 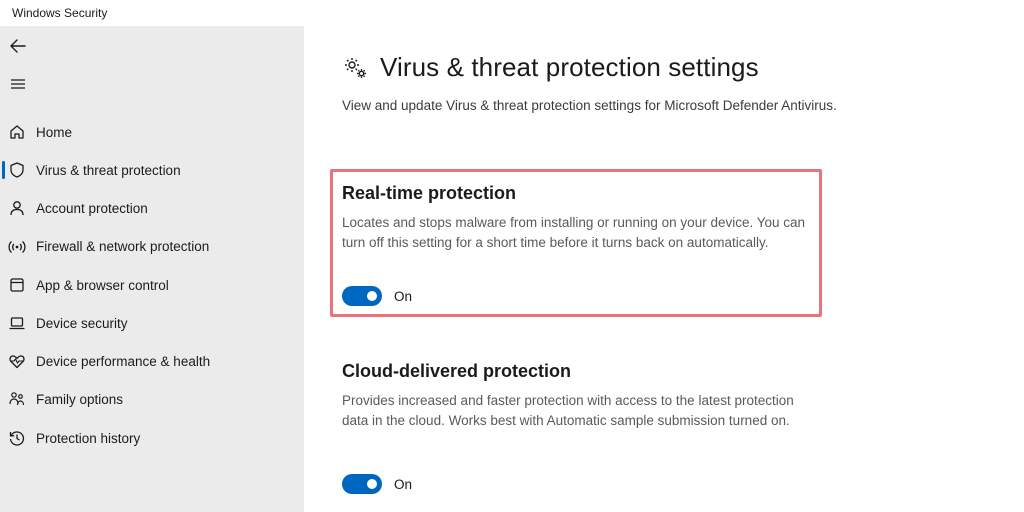 I want to click on sidebar-item-label: Protection history, so click(x=88, y=438).